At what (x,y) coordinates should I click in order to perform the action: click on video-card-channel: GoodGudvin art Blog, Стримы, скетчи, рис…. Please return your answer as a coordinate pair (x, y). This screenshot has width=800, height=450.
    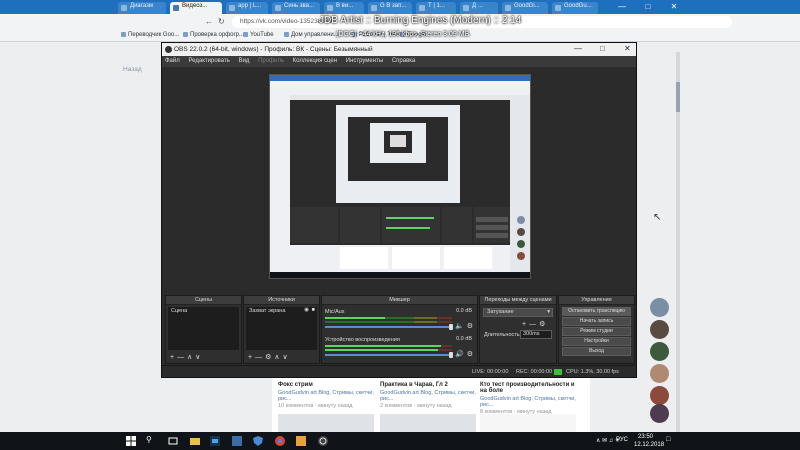
    Looking at the image, I should click on (528, 402).